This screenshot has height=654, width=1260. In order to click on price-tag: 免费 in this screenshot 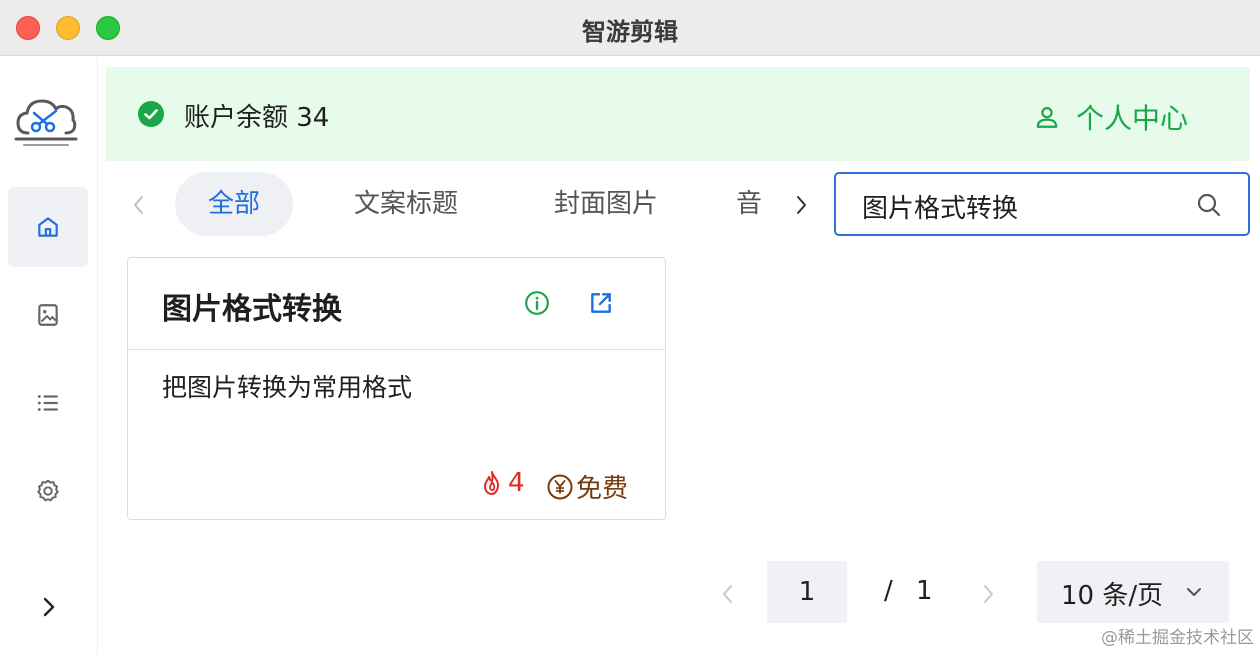, I will do `click(587, 486)`.